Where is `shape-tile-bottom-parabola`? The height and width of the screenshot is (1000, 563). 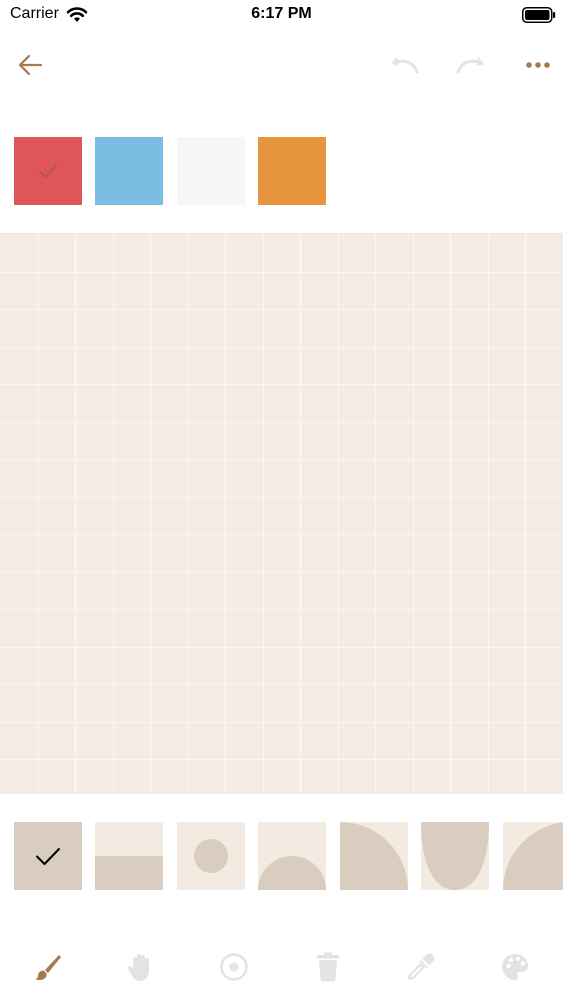 shape-tile-bottom-parabola is located at coordinates (455, 856).